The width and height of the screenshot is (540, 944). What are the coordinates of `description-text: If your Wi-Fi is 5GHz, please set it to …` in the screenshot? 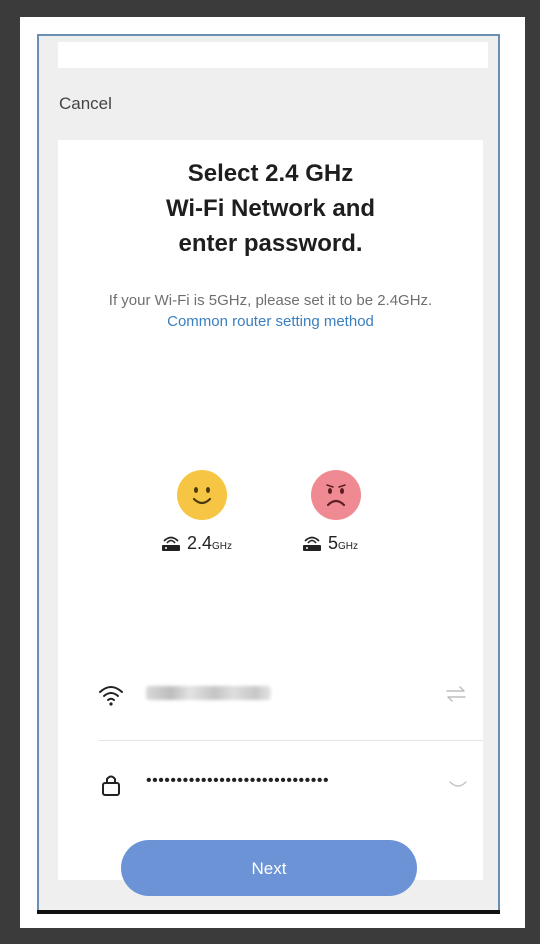 It's located at (270, 300).